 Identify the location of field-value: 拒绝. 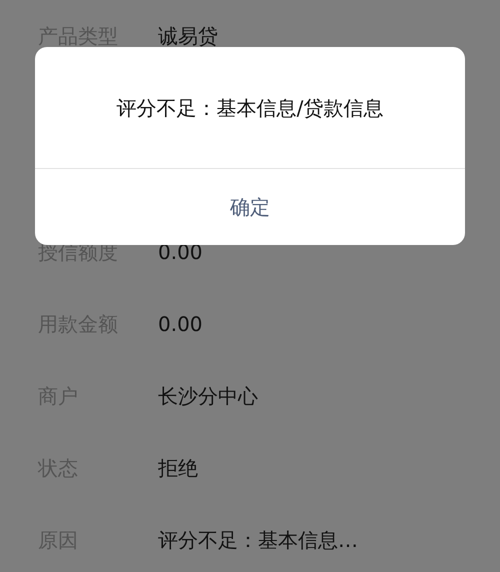
(178, 468).